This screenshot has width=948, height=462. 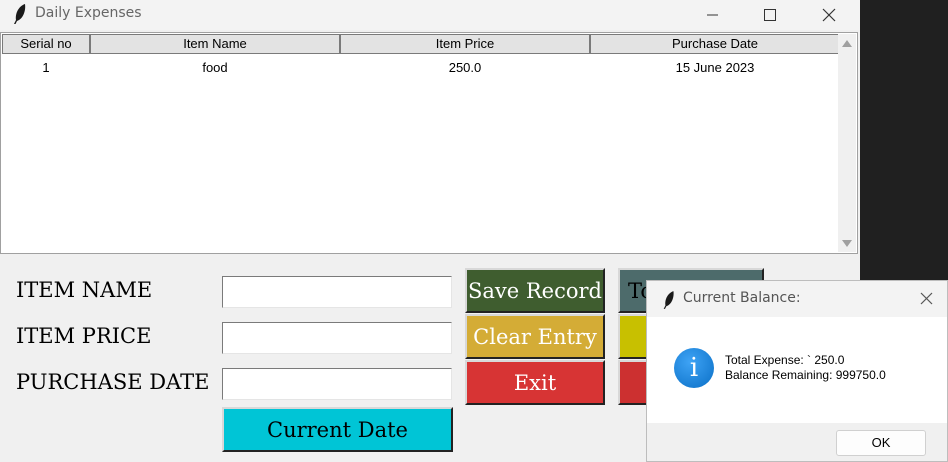 I want to click on exit-button: Exit, so click(x=535, y=382).